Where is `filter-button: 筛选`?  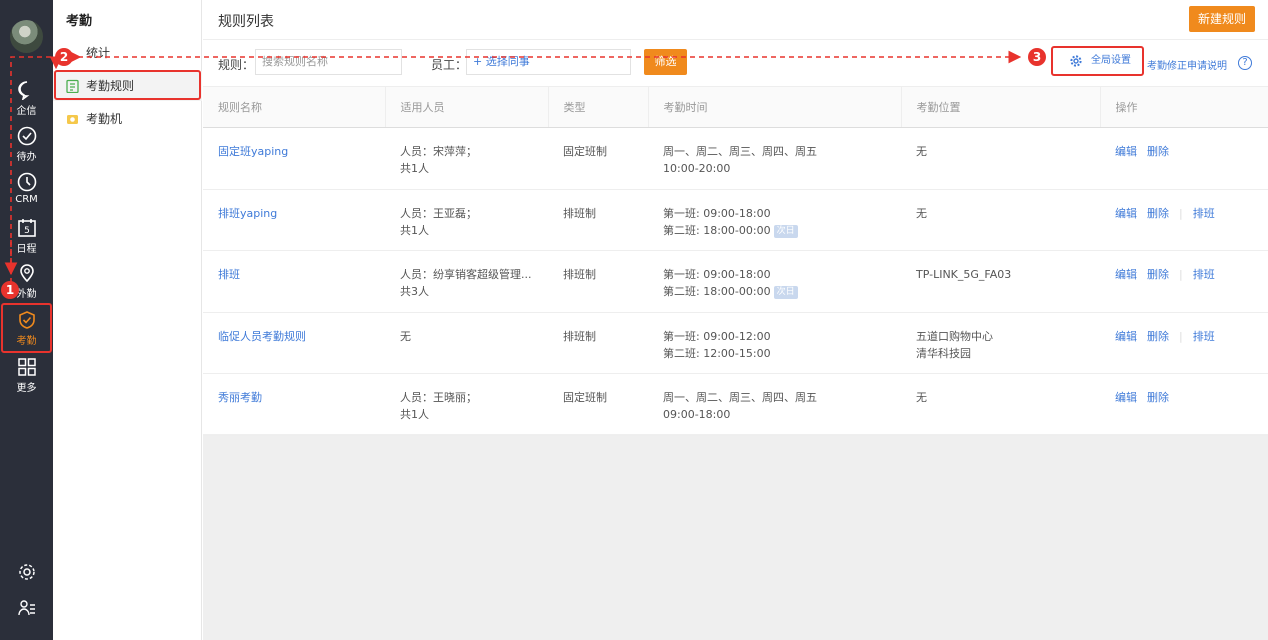 filter-button: 筛选 is located at coordinates (665, 62).